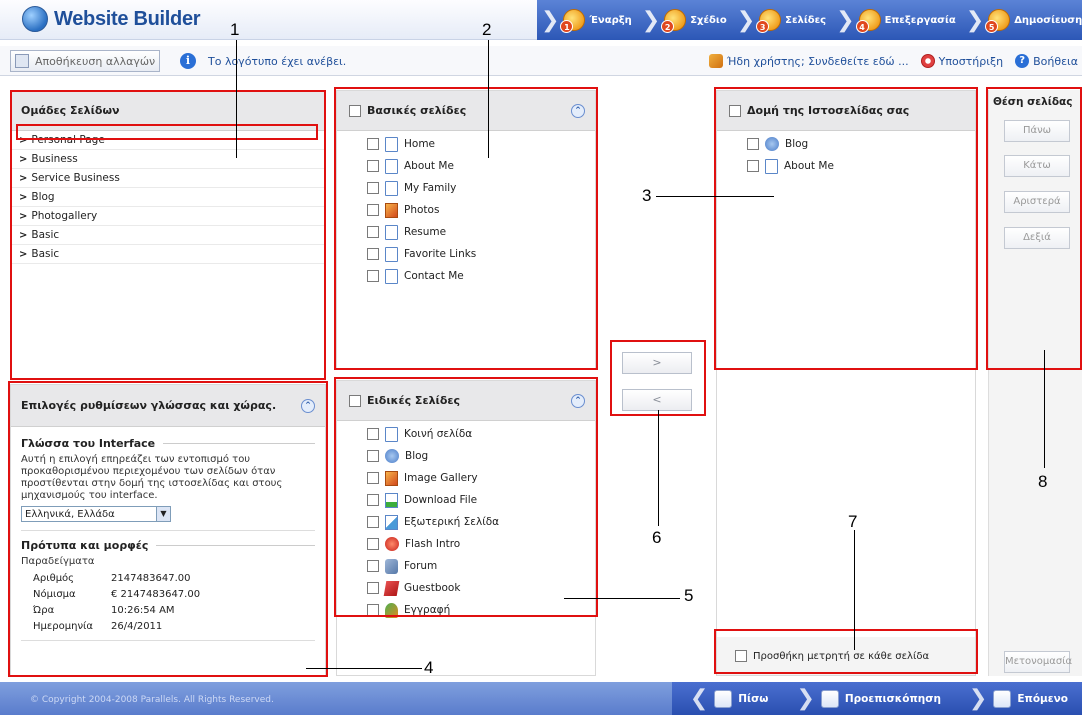  Describe the element at coordinates (466, 544) in the screenshot. I see `page-item-flash-intro: Flash Intro` at that location.